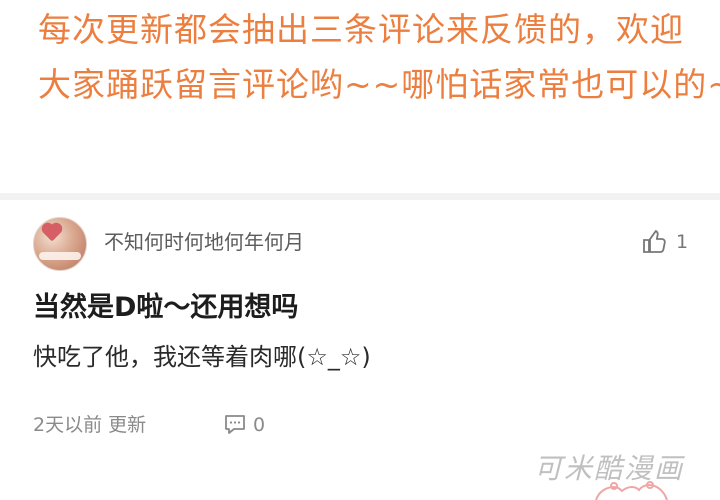 The width and height of the screenshot is (720, 500). I want to click on comment-headline: 当然是D啦～还用想吗, so click(166, 307).